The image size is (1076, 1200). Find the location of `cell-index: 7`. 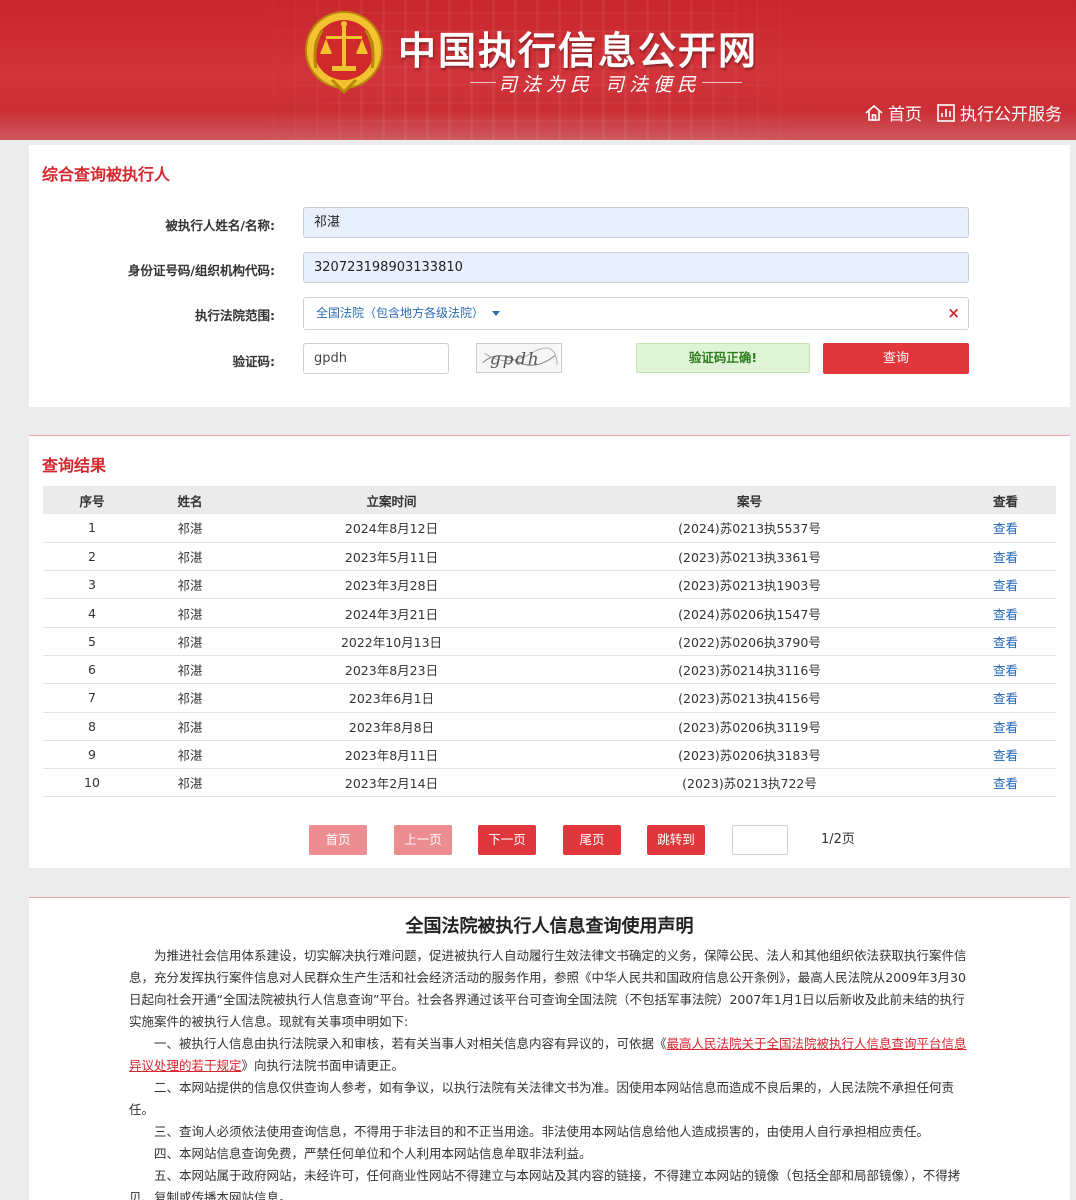

cell-index: 7 is located at coordinates (92, 698).